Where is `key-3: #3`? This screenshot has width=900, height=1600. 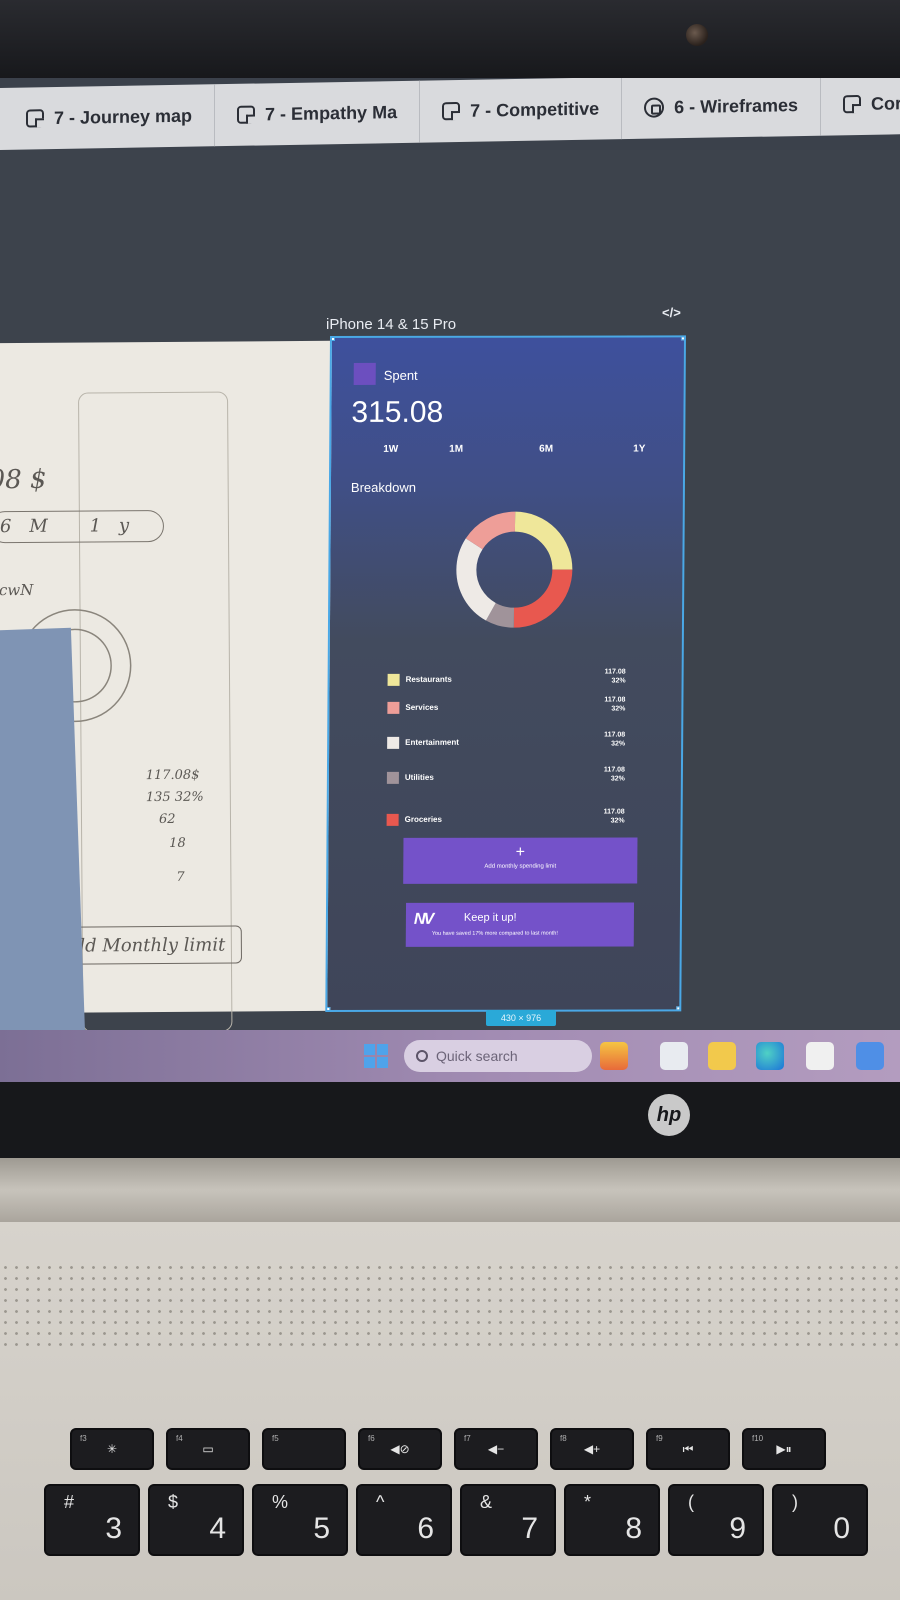
key-3: #3 is located at coordinates (92, 1520).